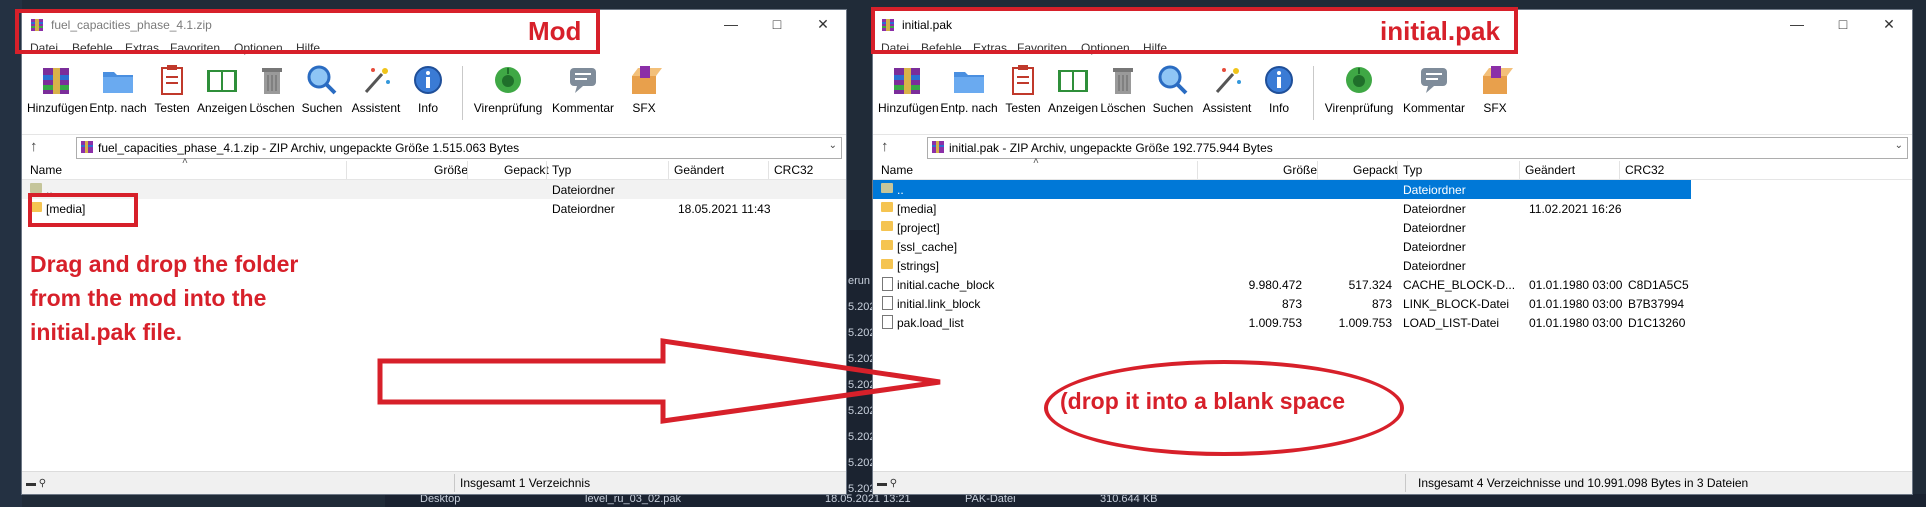 This screenshot has width=1926, height=507. I want to click on info-icon, so click(428, 80).